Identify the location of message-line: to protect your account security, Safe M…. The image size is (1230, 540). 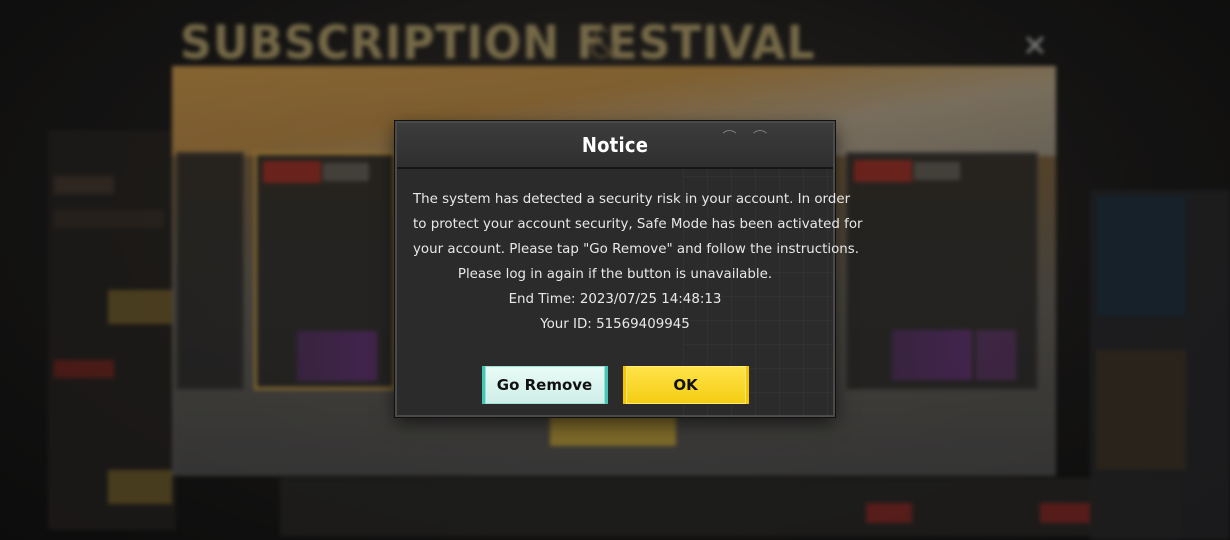
(638, 224).